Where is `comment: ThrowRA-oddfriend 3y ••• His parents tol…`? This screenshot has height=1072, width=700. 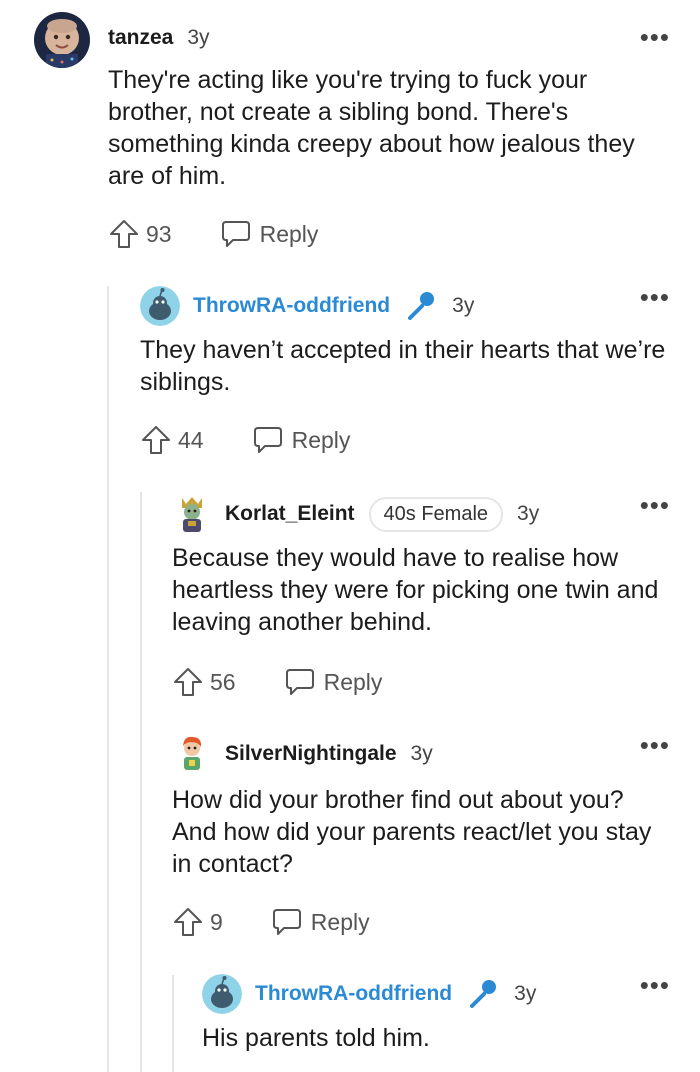
comment: ThrowRA-oddfriend 3y ••• His parents tol… is located at coordinates (451, 1013).